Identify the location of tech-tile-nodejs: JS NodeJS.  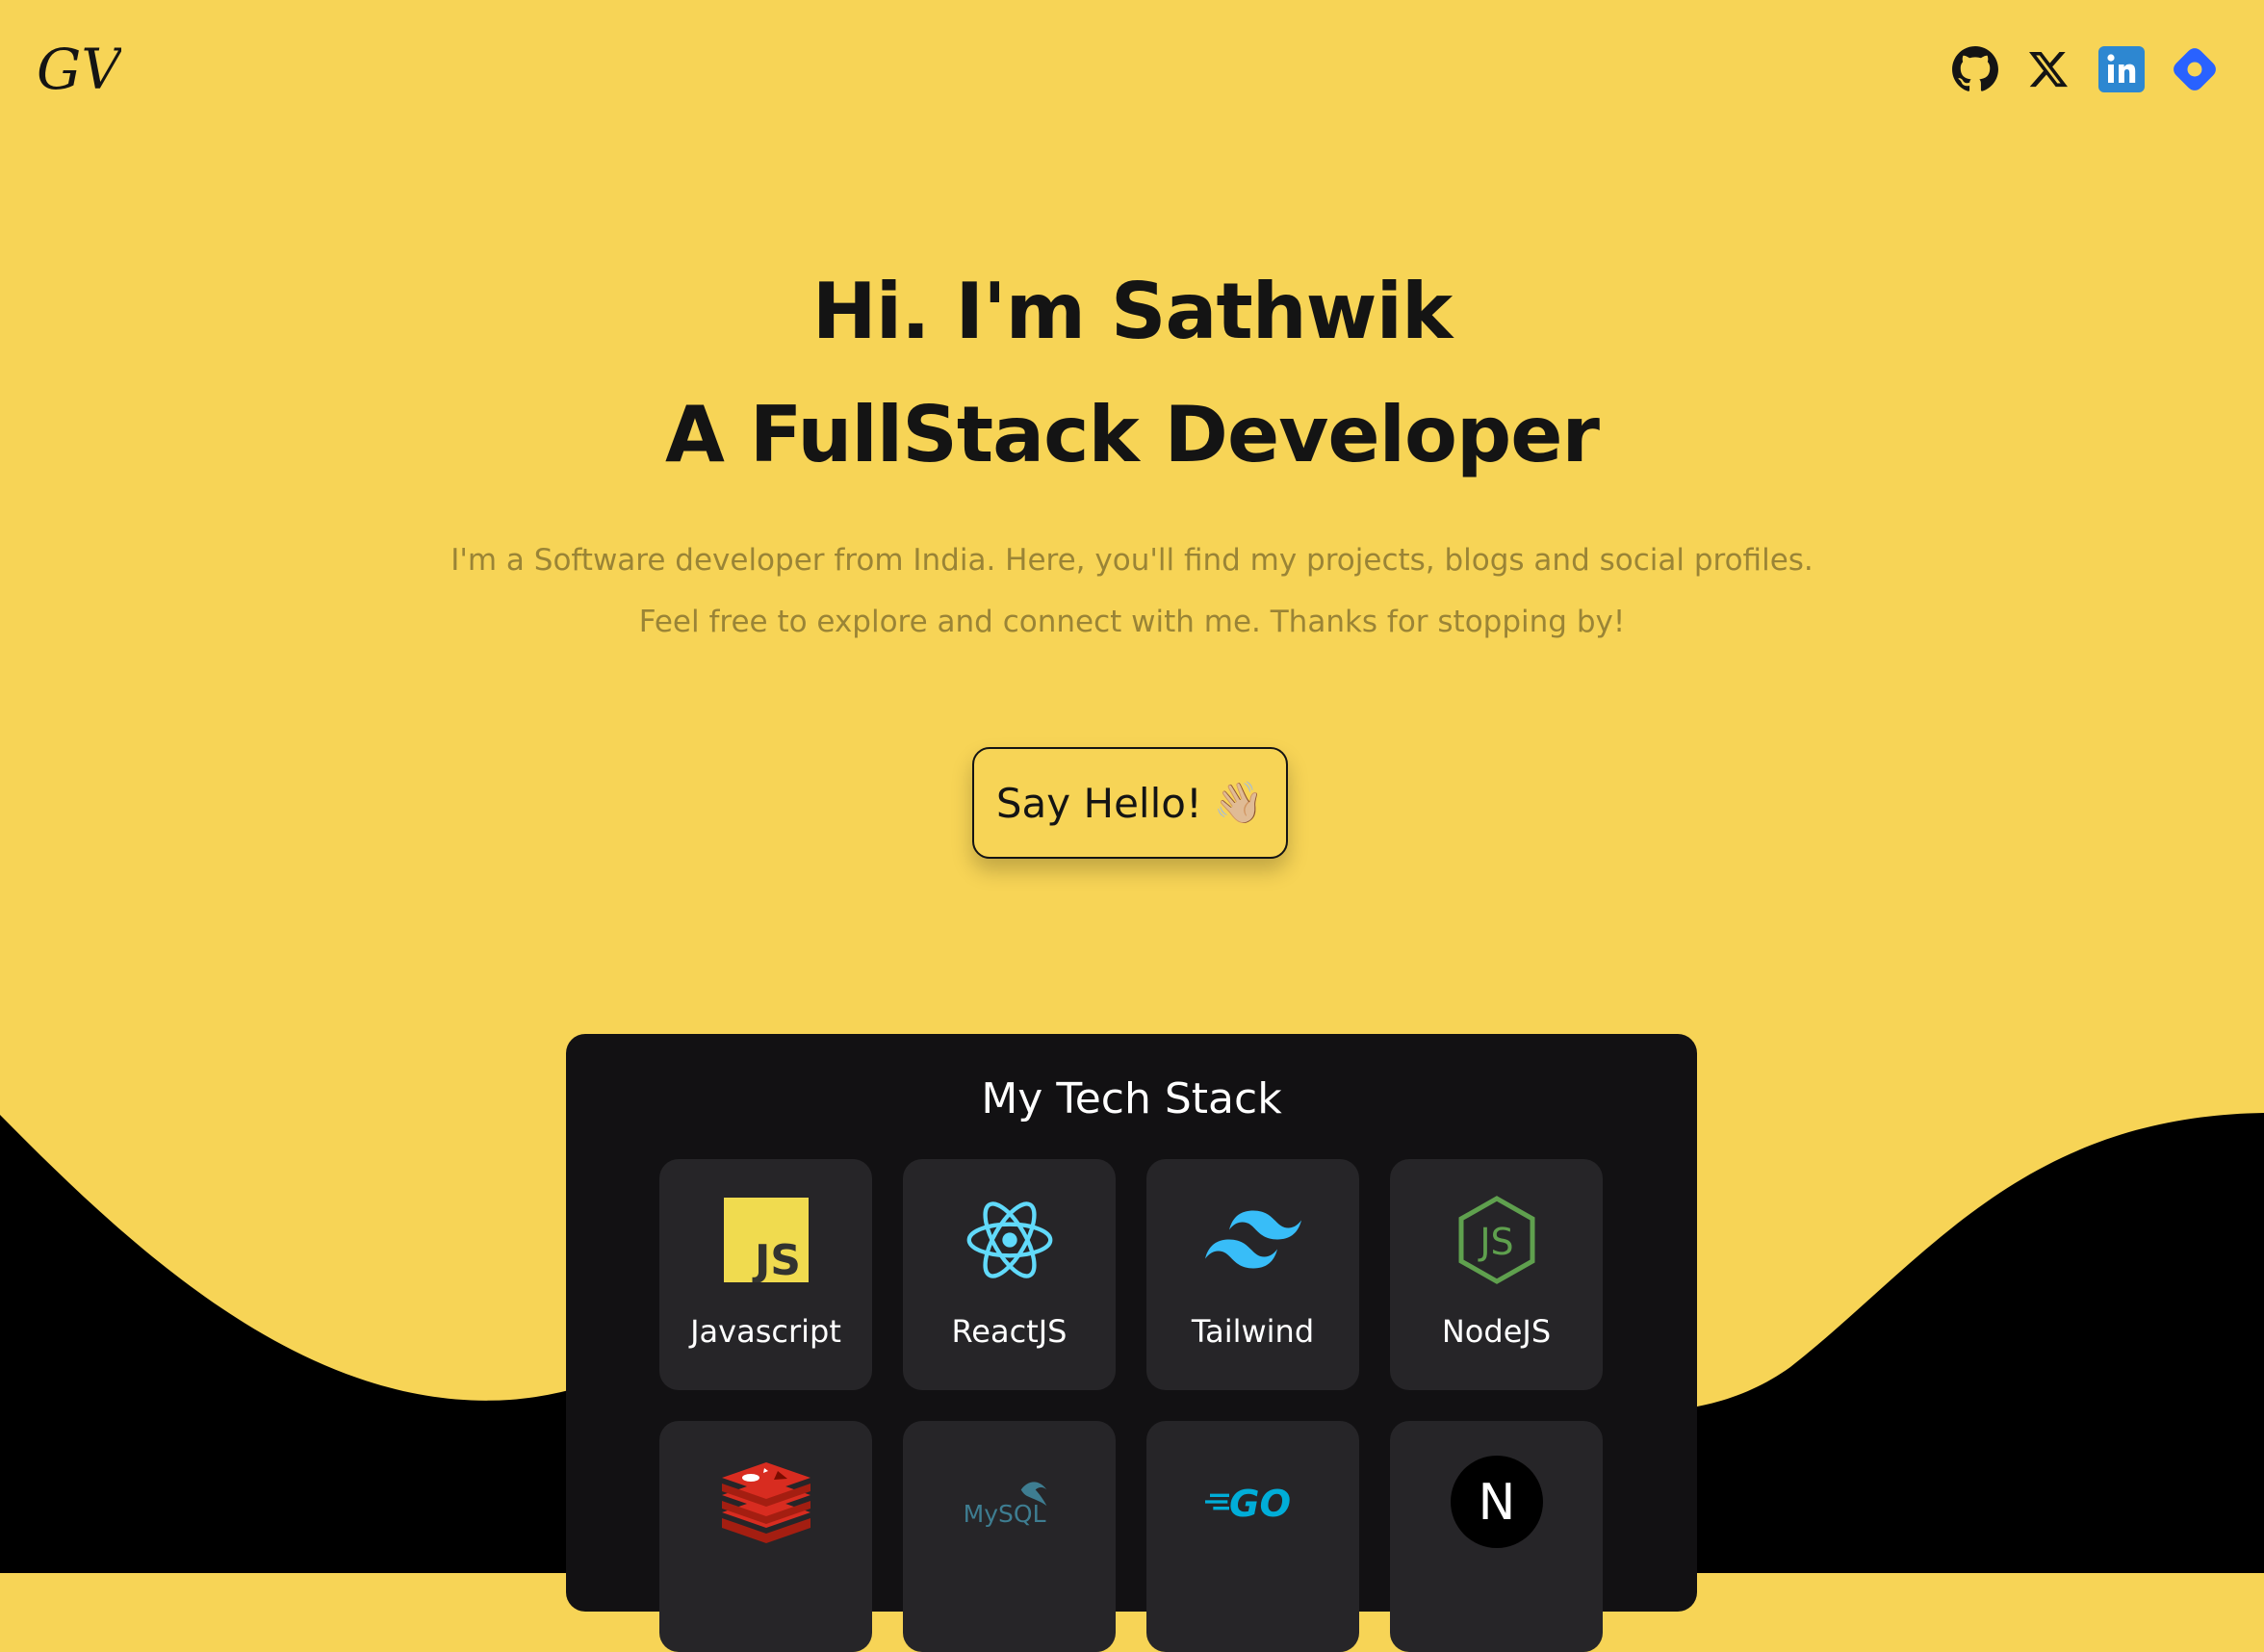
(1496, 1274).